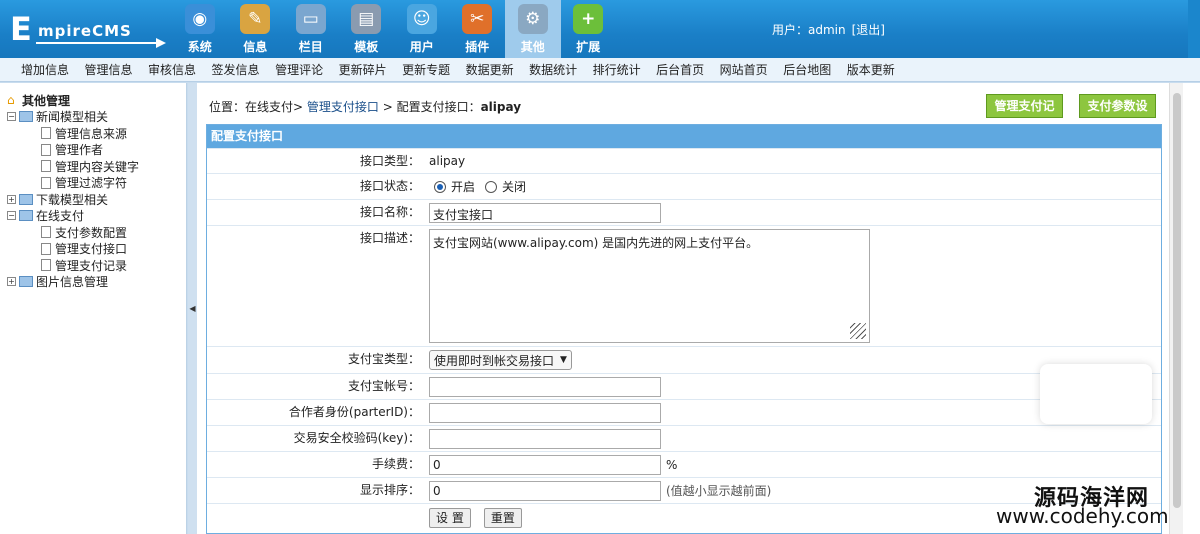 The height and width of the screenshot is (534, 1200). Describe the element at coordinates (172, 69) in the screenshot. I see `menubar-item: 审核信息` at that location.